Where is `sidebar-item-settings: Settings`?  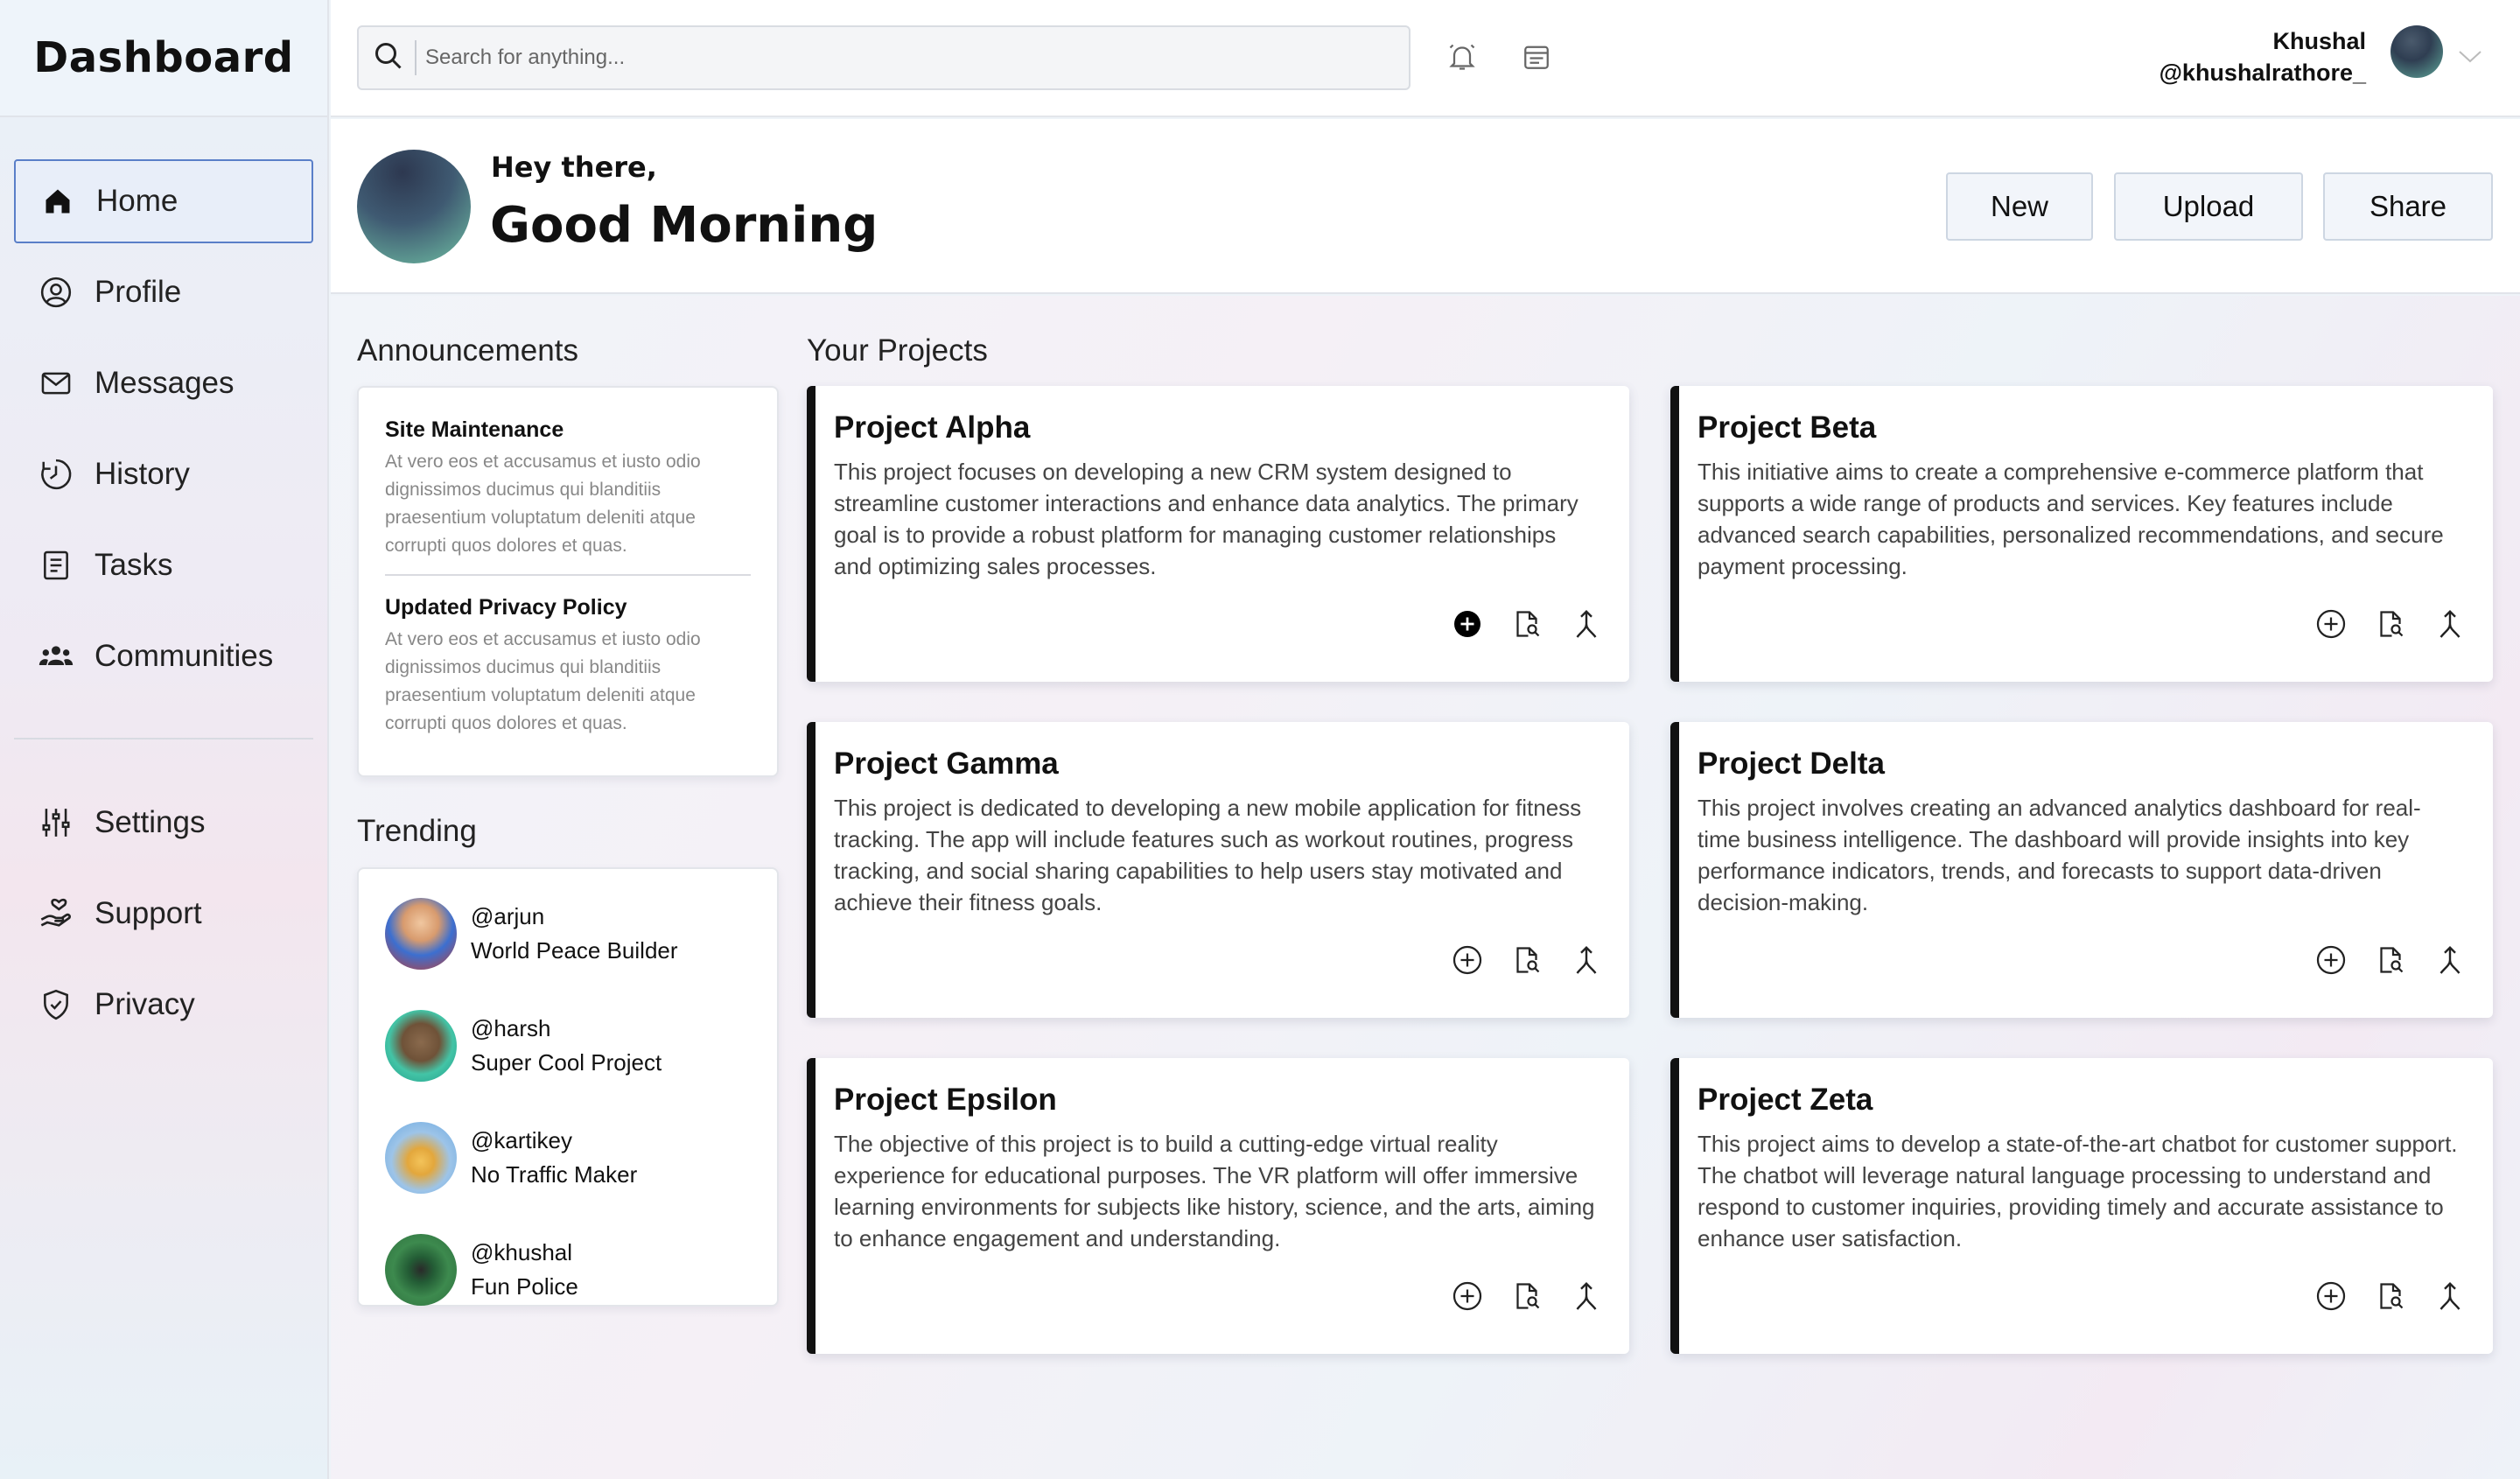
sidebar-item-settings: Settings is located at coordinates (163, 823).